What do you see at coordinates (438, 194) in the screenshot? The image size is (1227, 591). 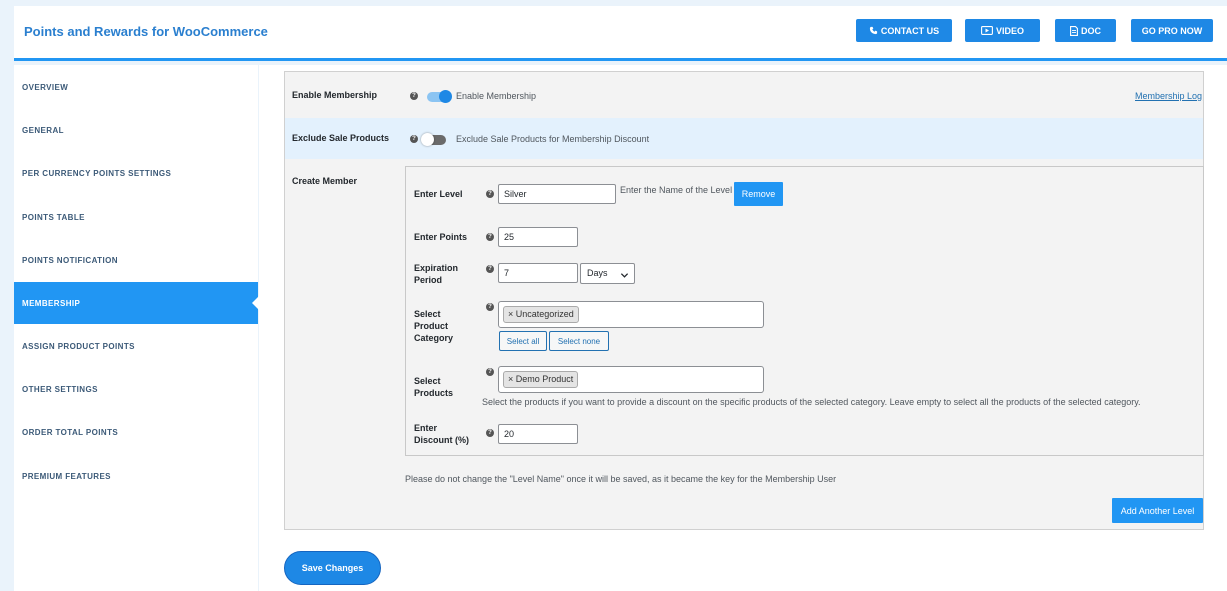 I see `enter-level-label: Enter Level` at bounding box center [438, 194].